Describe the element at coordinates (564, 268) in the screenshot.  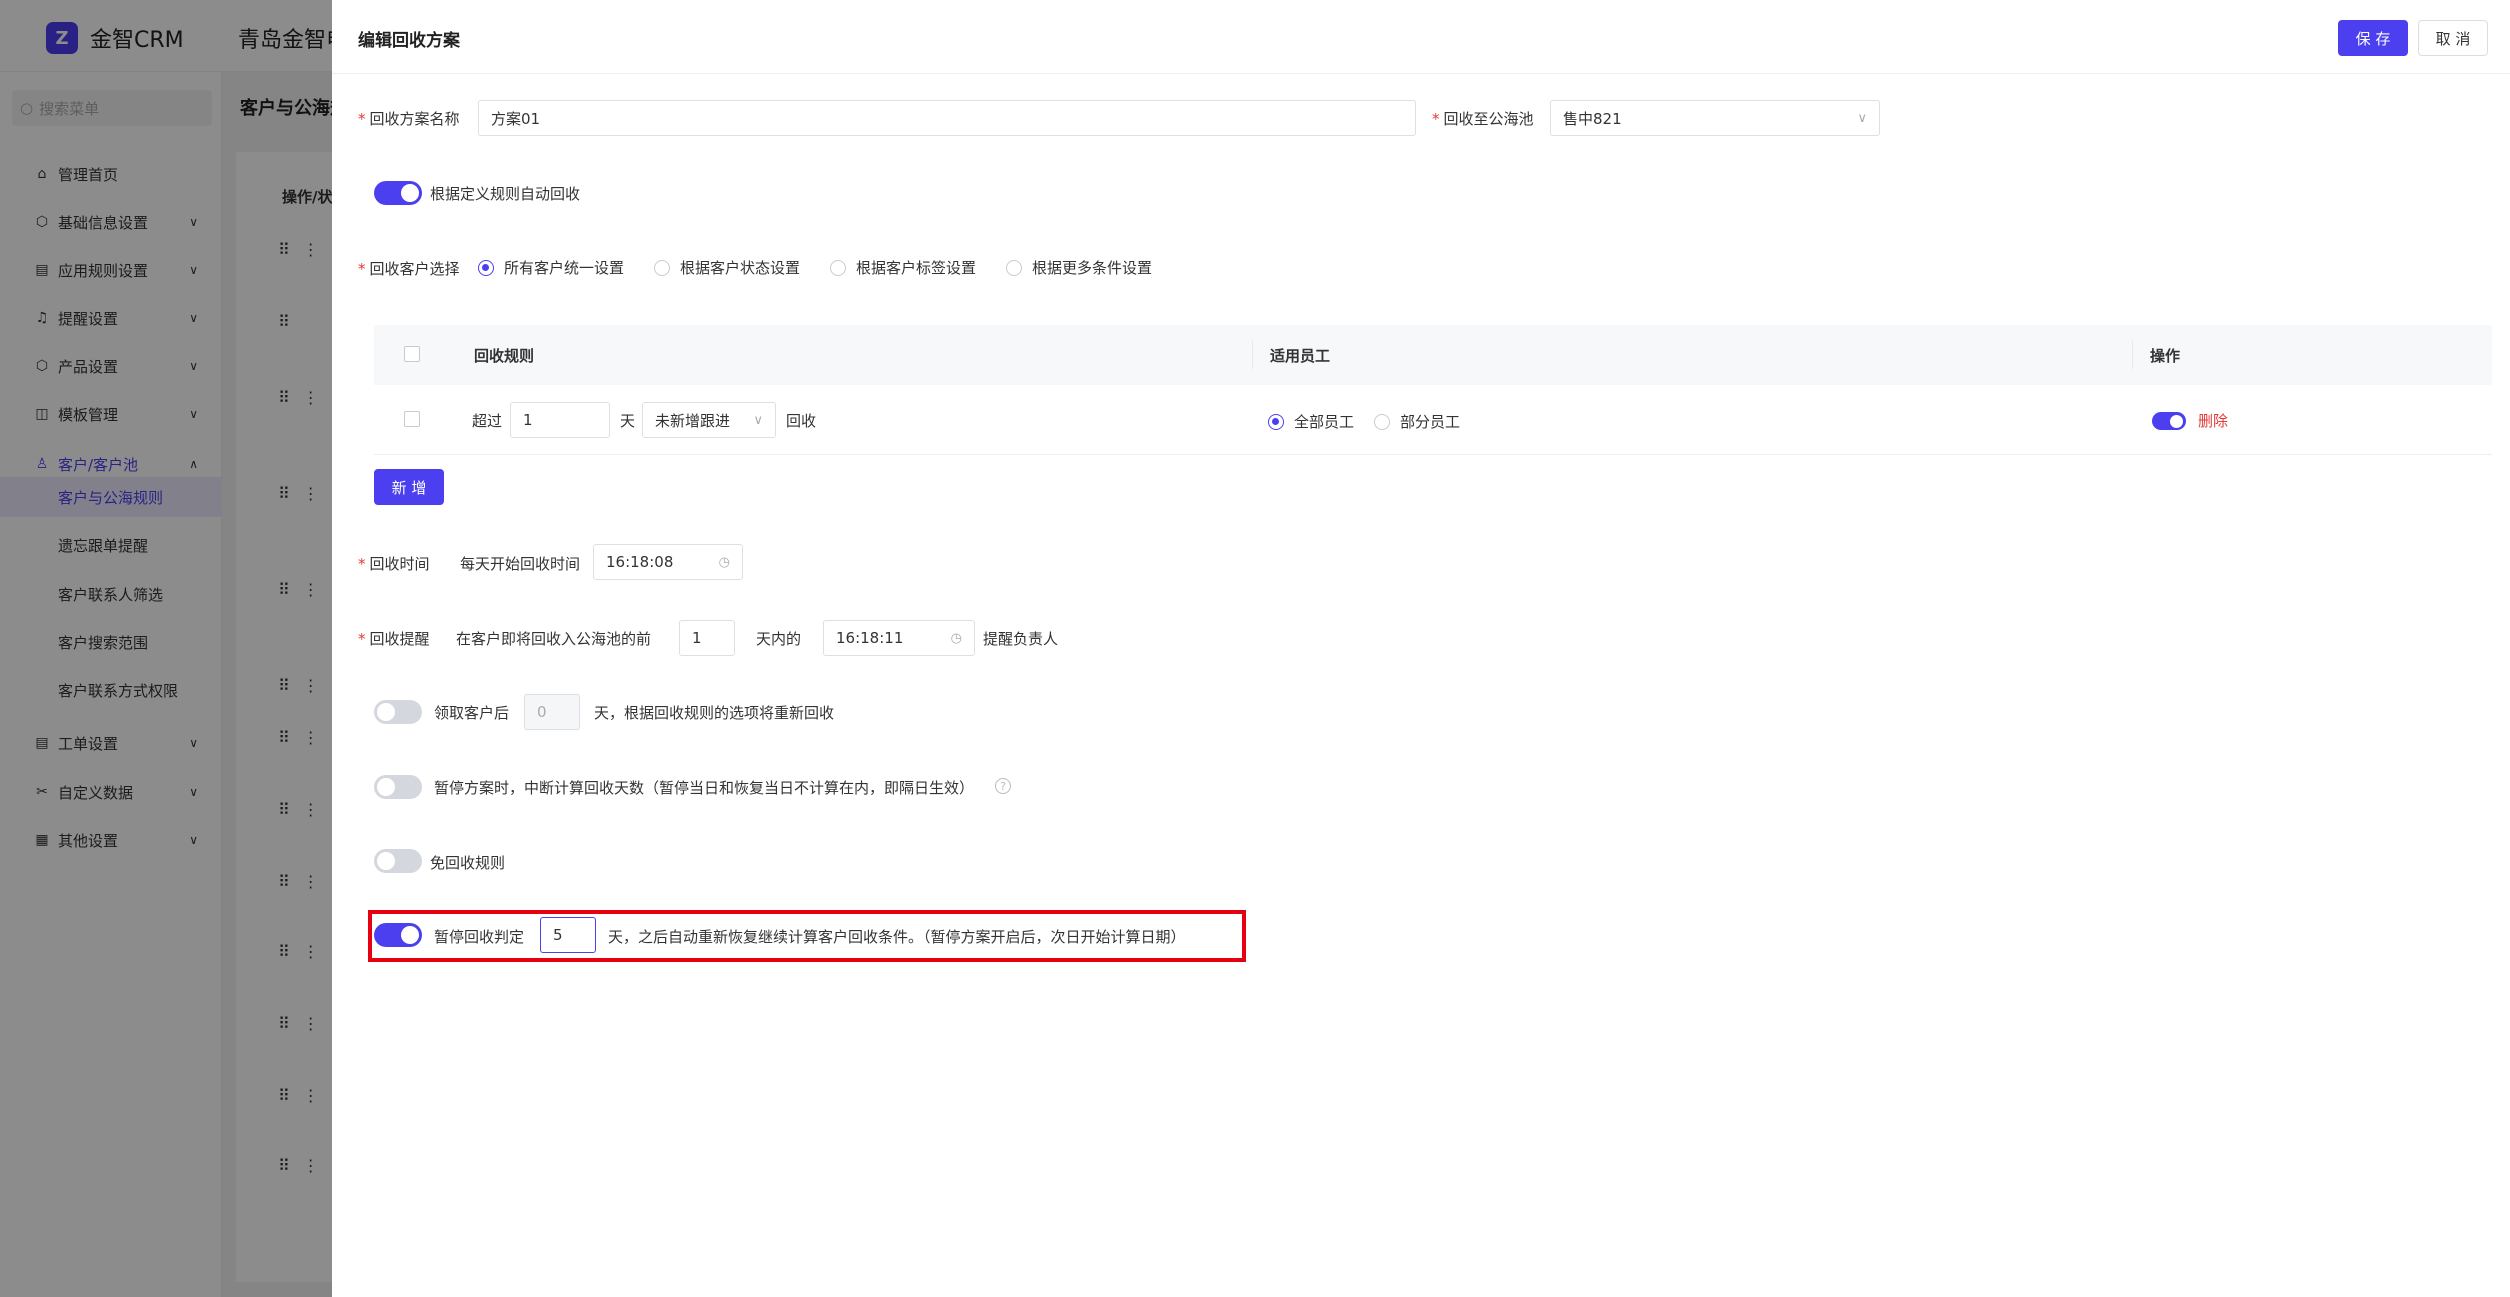
I see `radio-label: 所有客户统一设置` at that location.